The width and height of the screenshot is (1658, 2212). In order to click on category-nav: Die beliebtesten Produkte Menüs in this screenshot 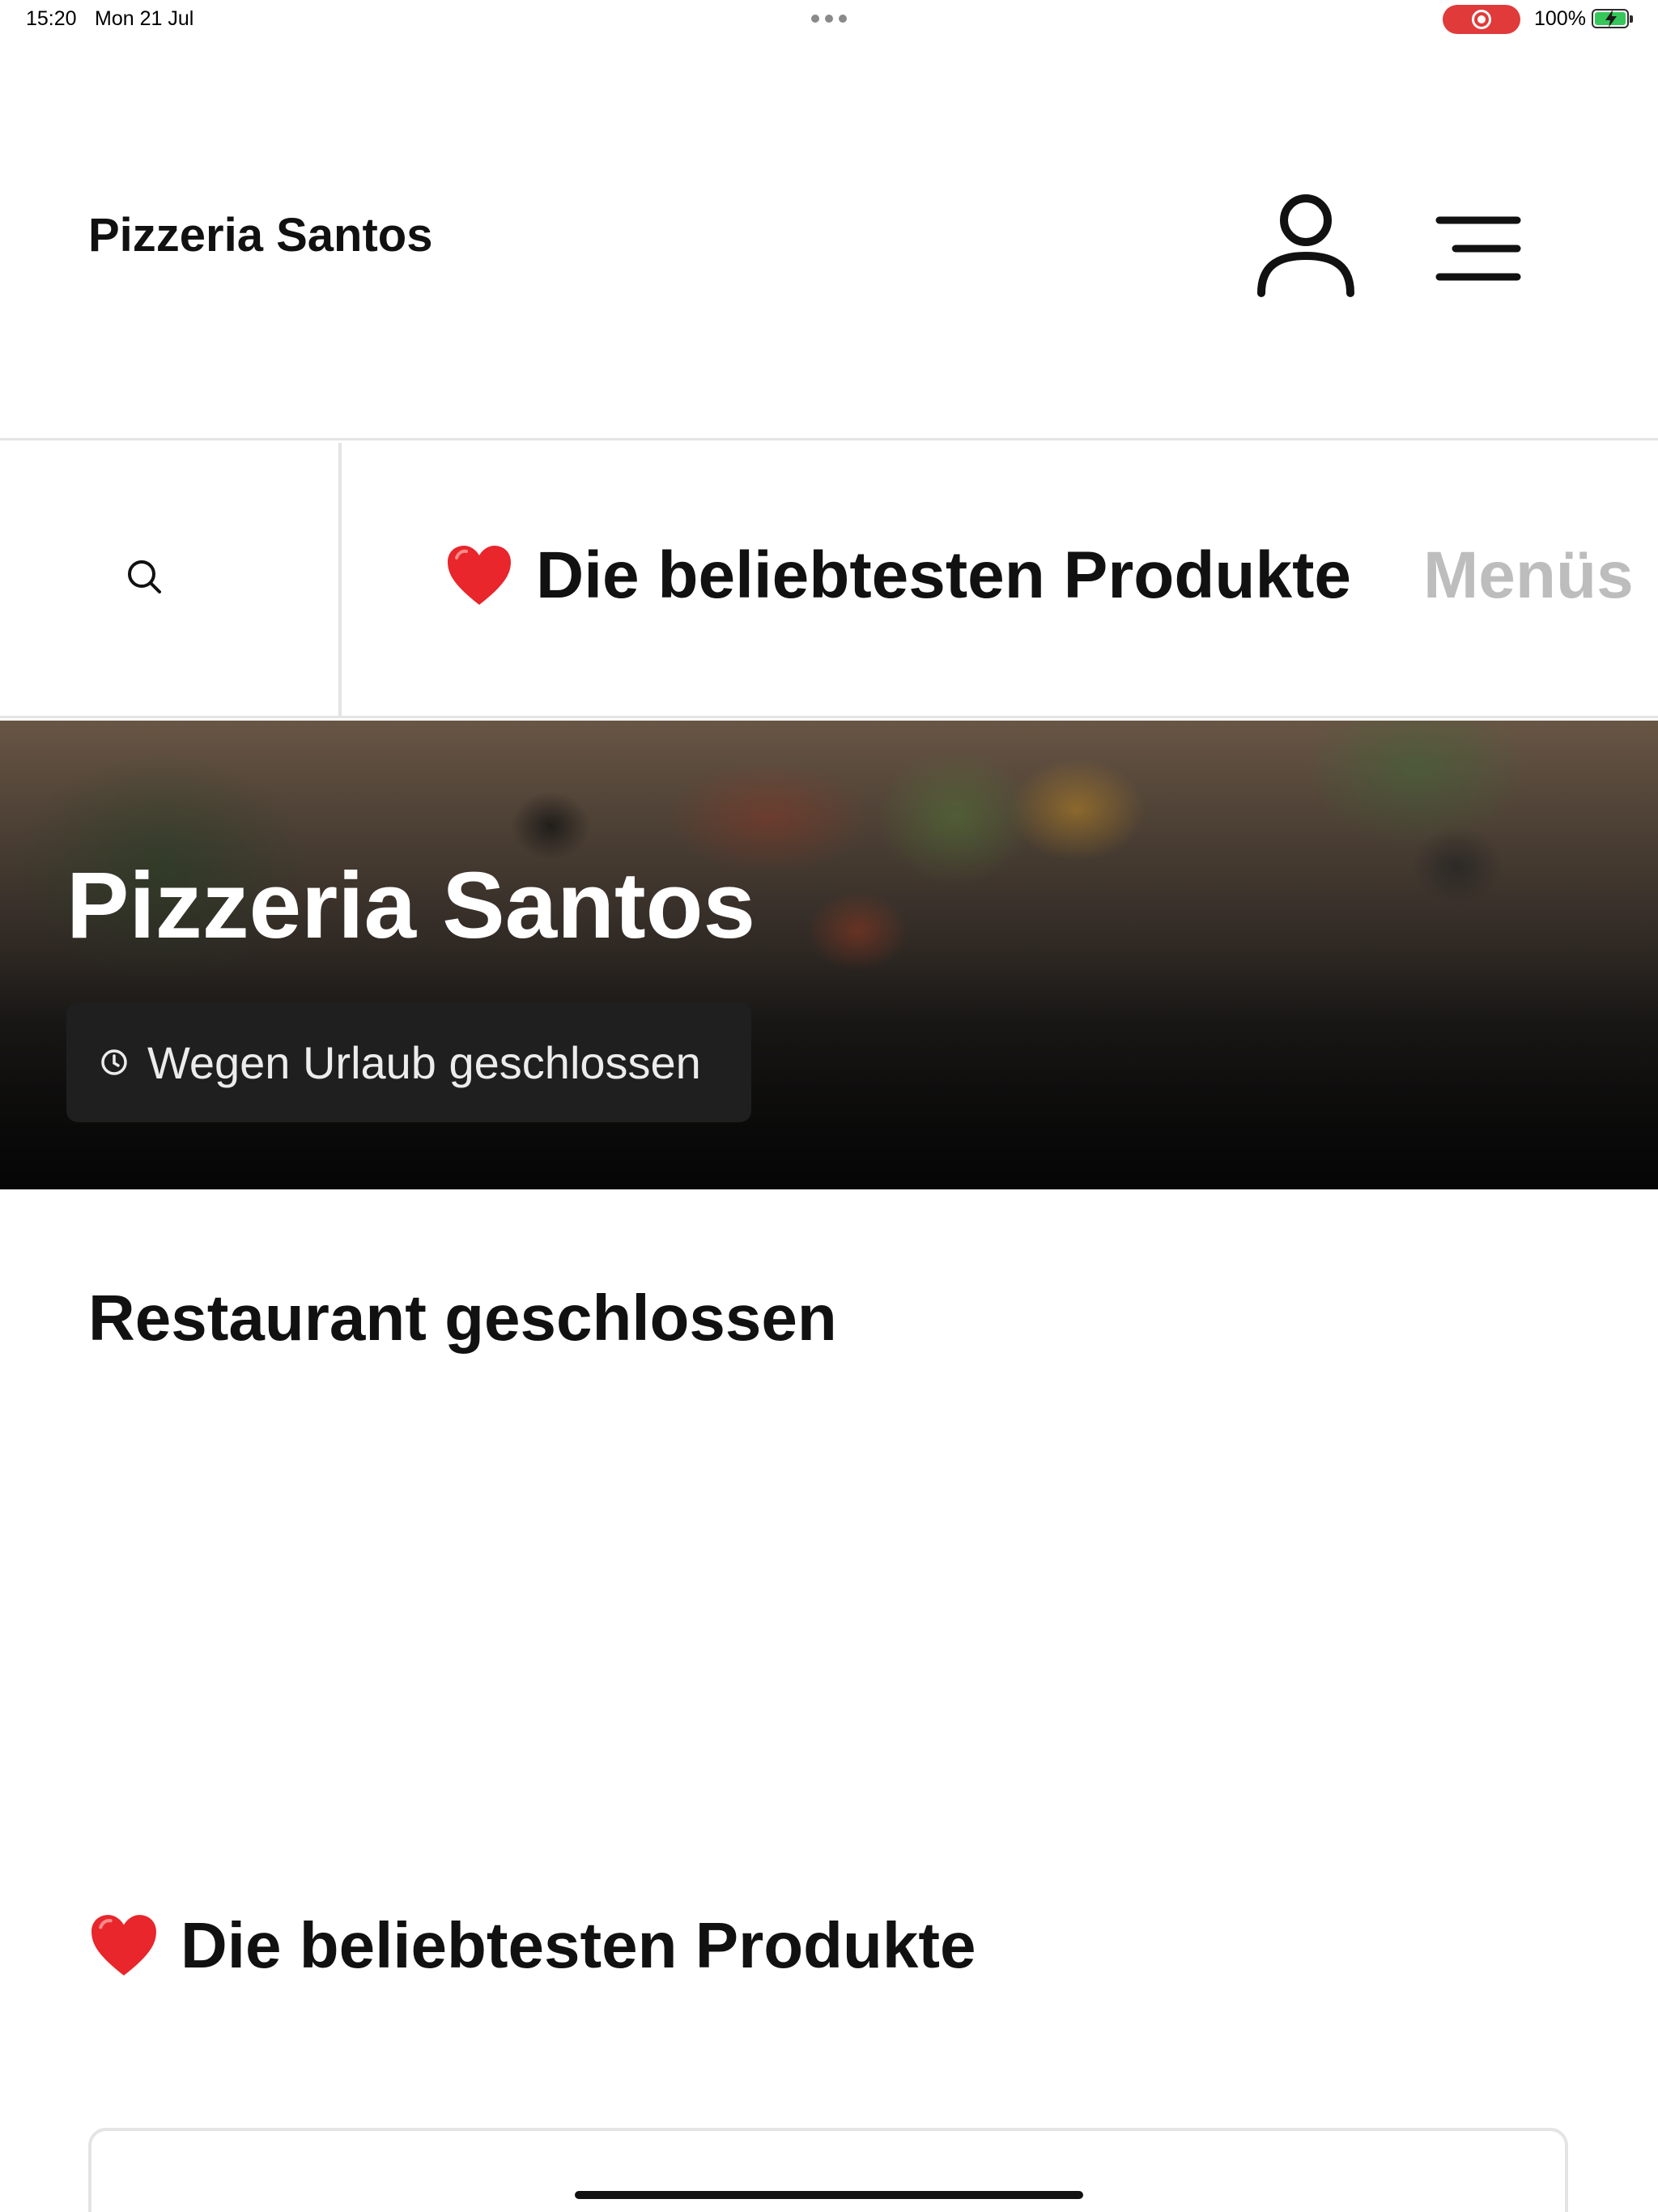, I will do `click(829, 581)`.